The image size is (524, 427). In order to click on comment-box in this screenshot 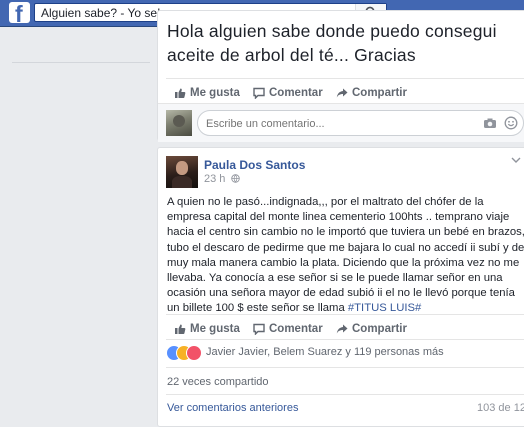, I will do `click(360, 123)`.